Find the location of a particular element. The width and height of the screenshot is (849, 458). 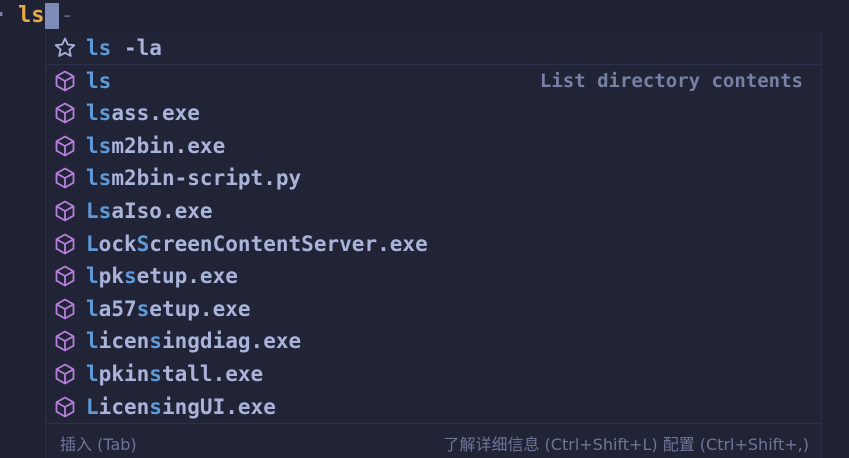

suggestion-description: List directory contents is located at coordinates (671, 80).